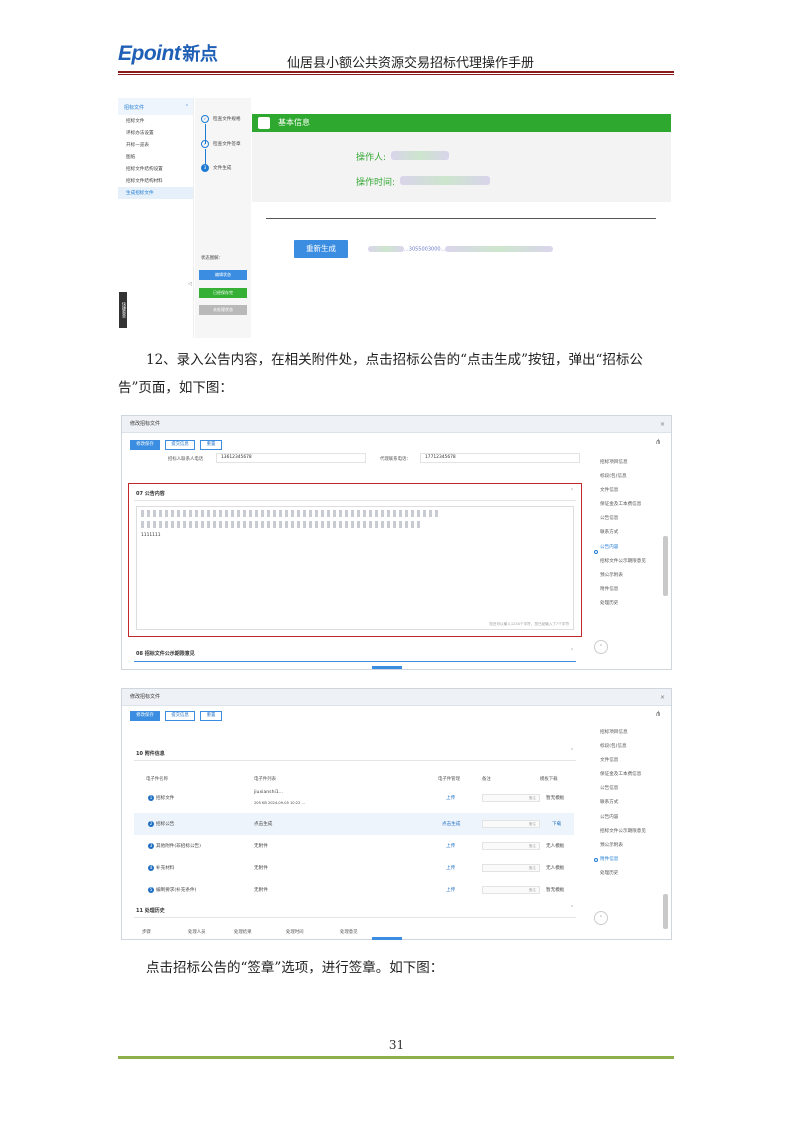  What do you see at coordinates (556, 824) in the screenshot?
I see `download-link: 下载` at bounding box center [556, 824].